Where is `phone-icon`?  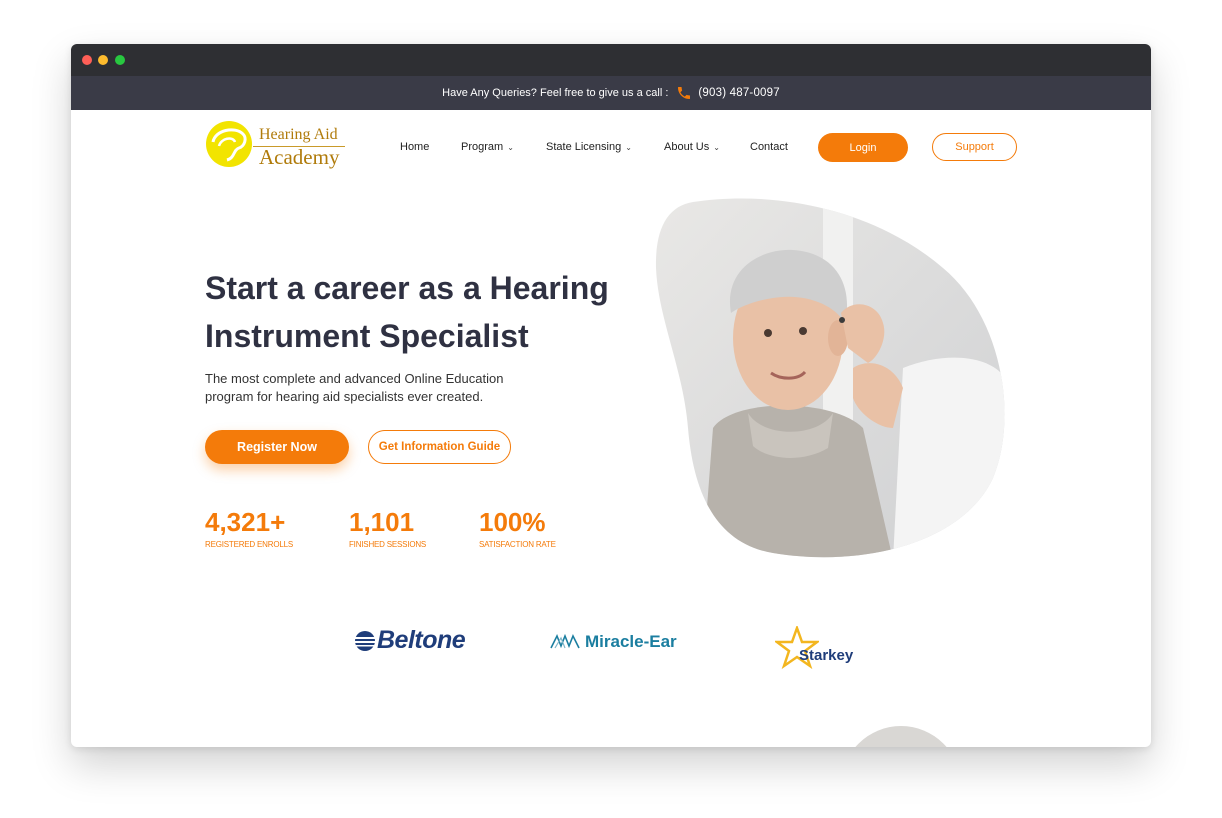 phone-icon is located at coordinates (684, 93).